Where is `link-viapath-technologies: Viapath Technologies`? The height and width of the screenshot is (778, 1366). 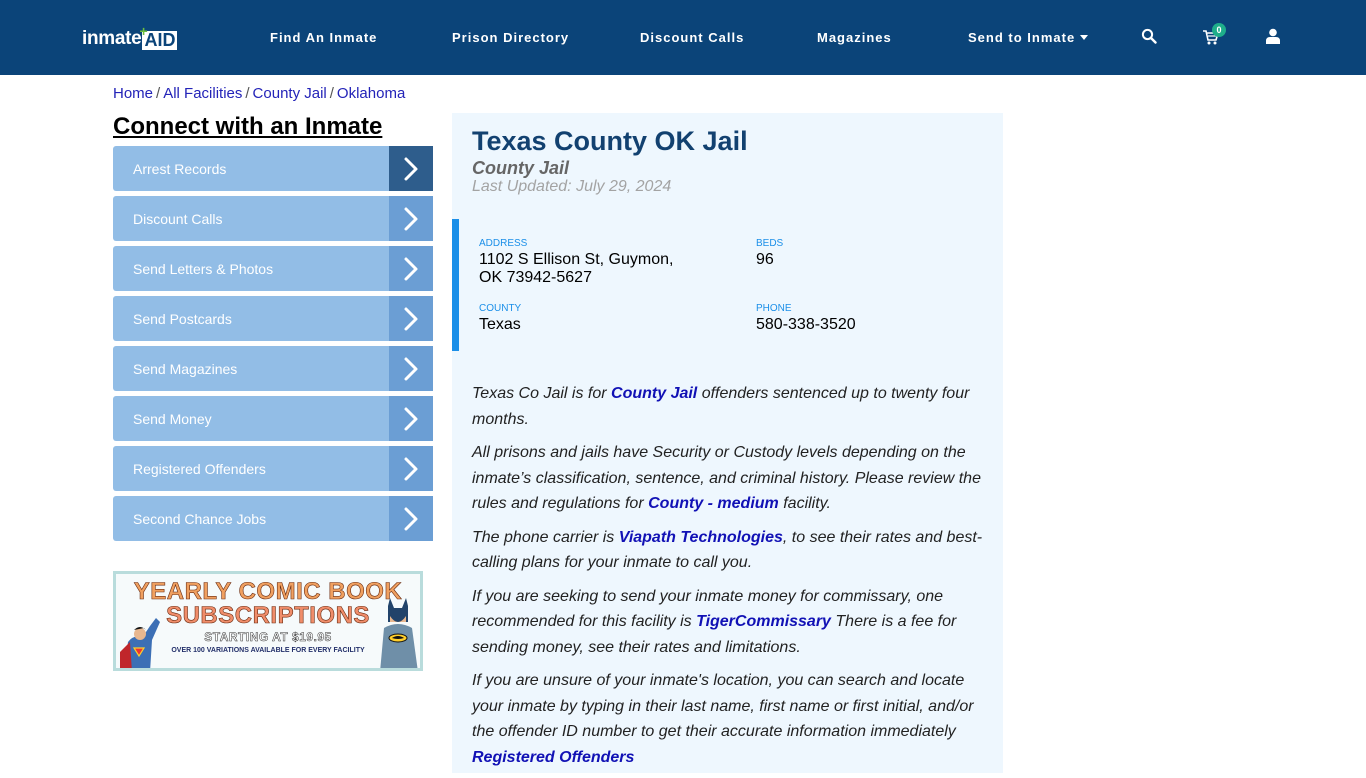
link-viapath-technologies: Viapath Technologies is located at coordinates (701, 537).